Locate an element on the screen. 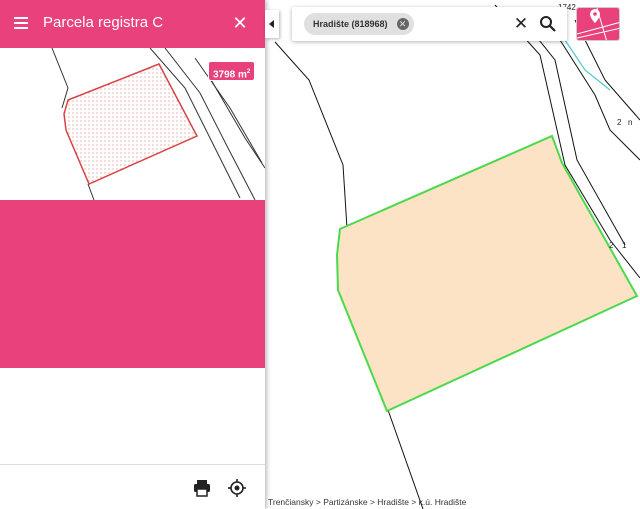 The image size is (640, 509). area-badge: 3798 m2 is located at coordinates (232, 71).